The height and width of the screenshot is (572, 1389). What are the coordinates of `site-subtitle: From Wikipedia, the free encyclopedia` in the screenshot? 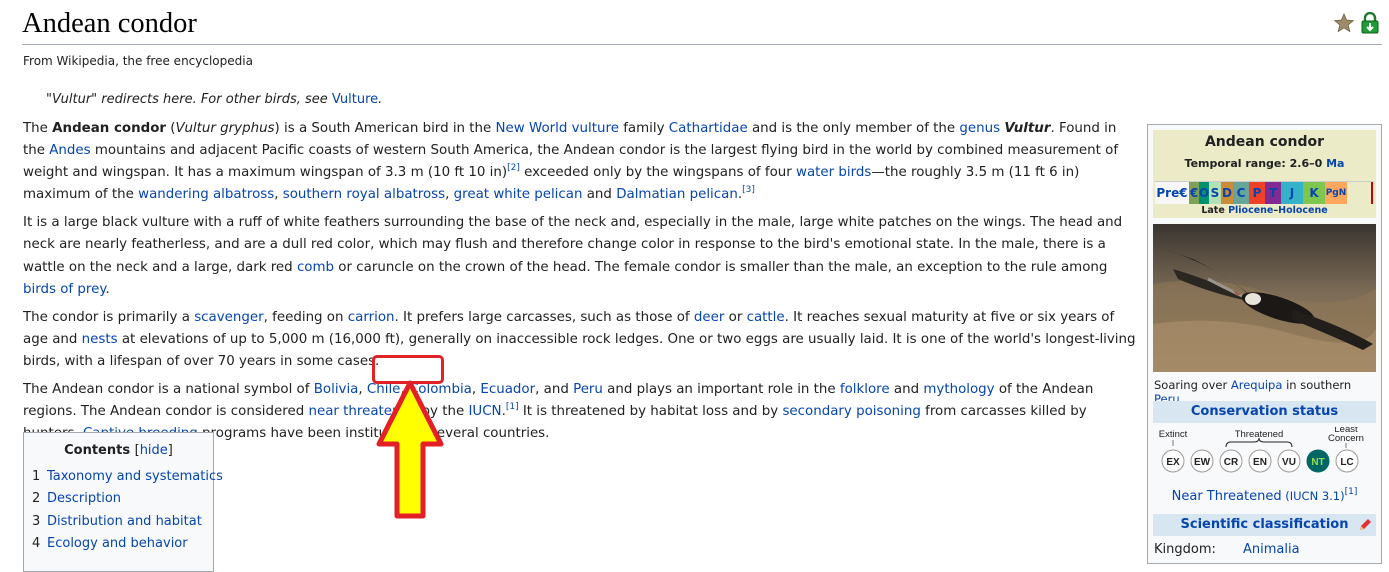 It's located at (138, 61).